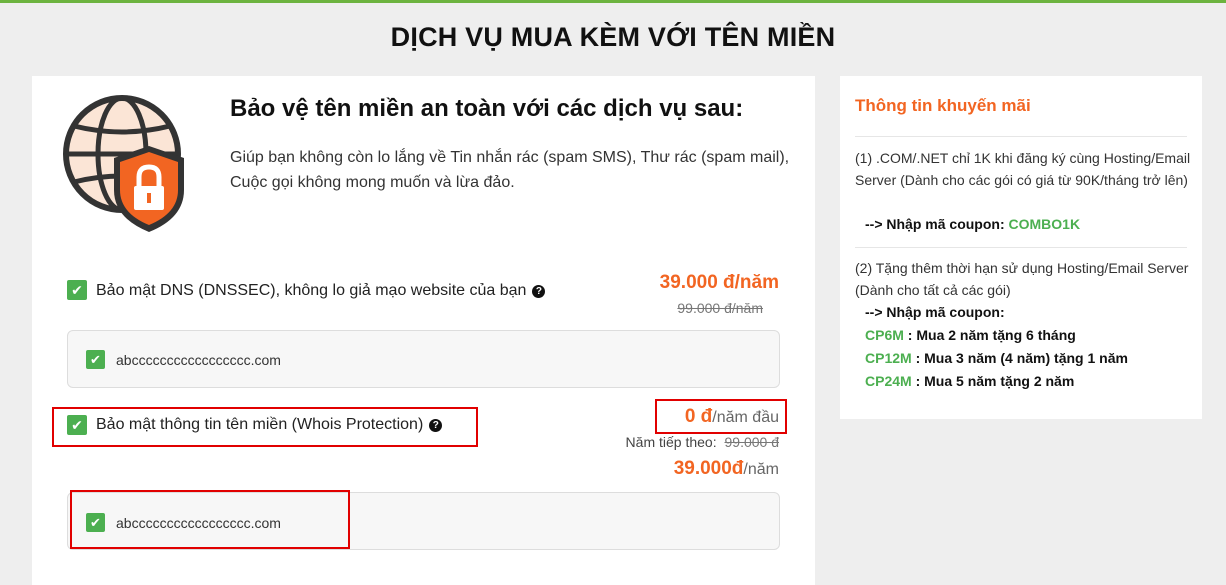 This screenshot has height=585, width=1226. Describe the element at coordinates (210, 519) in the screenshot. I see `whois-domain-highlight-box` at that location.